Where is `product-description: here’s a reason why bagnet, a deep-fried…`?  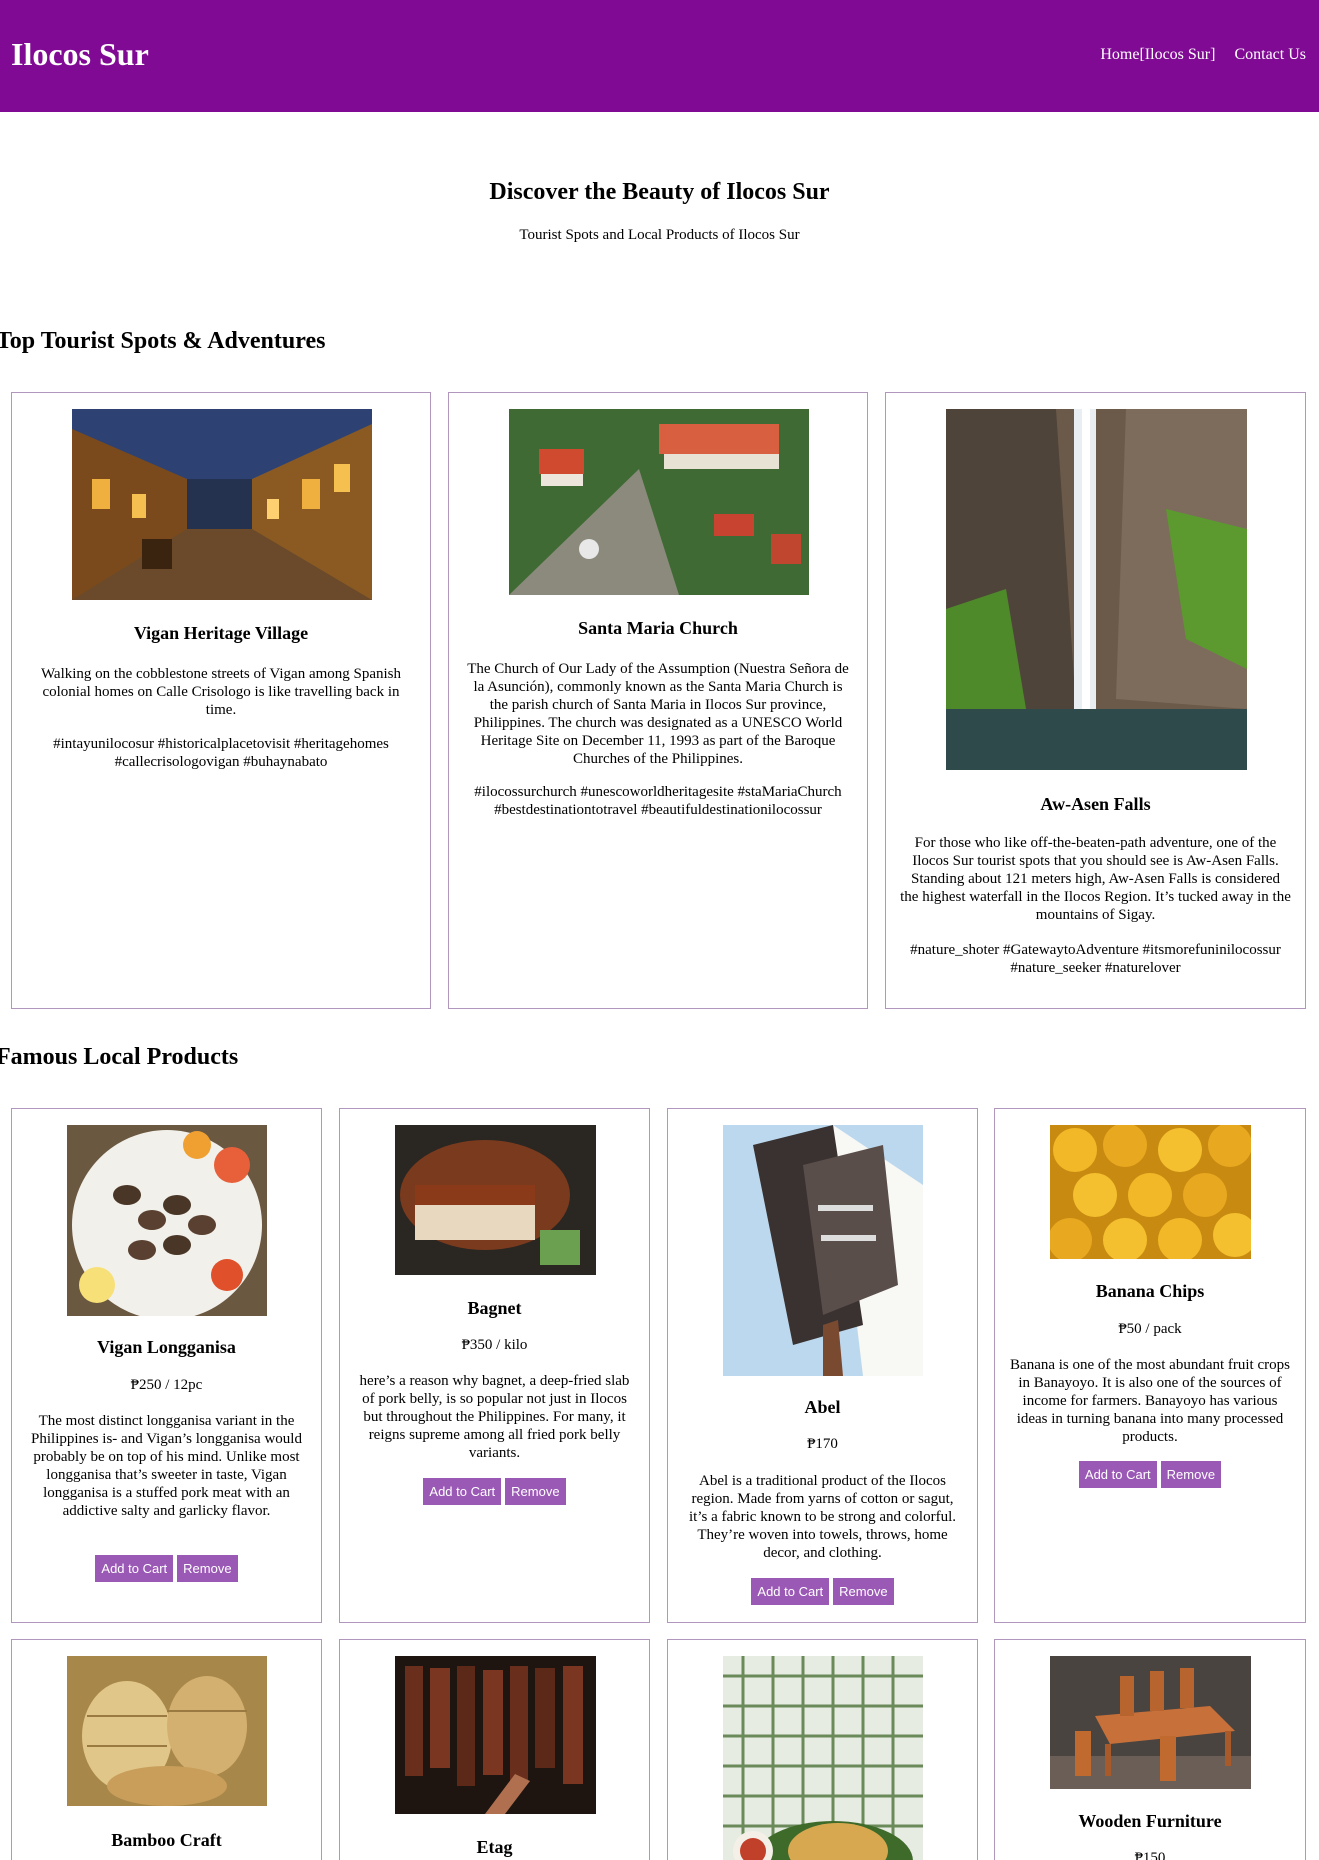 product-description: here’s a reason why bagnet, a deep-fried… is located at coordinates (494, 1417).